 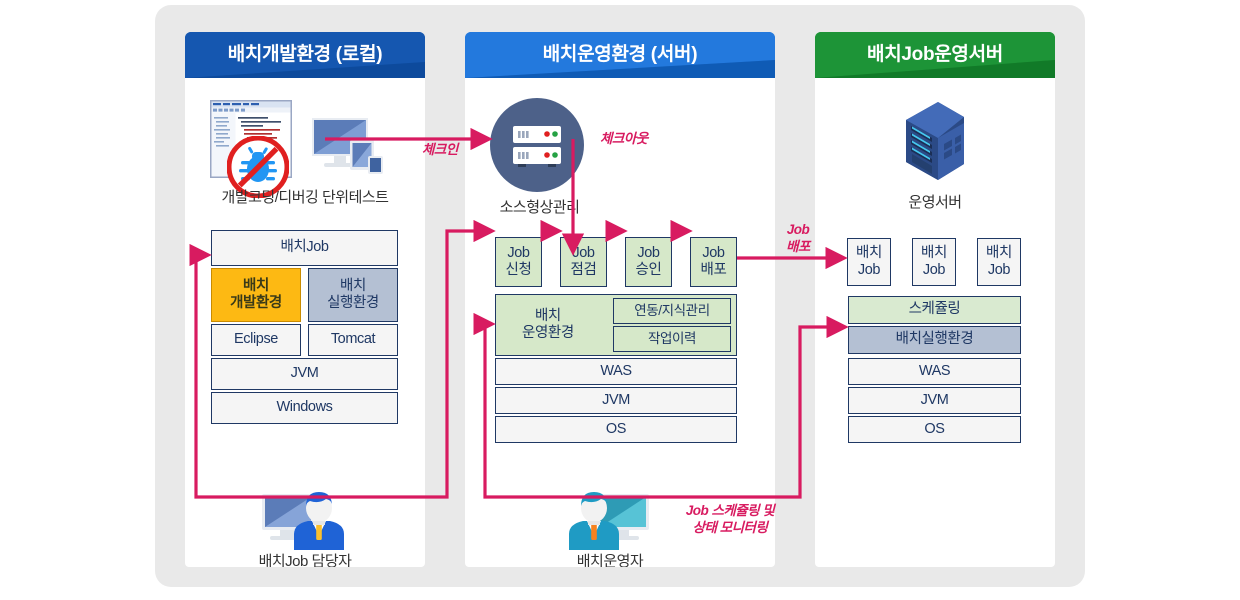 I want to click on box-batch-job-2: 배치 Job, so click(x=934, y=262).